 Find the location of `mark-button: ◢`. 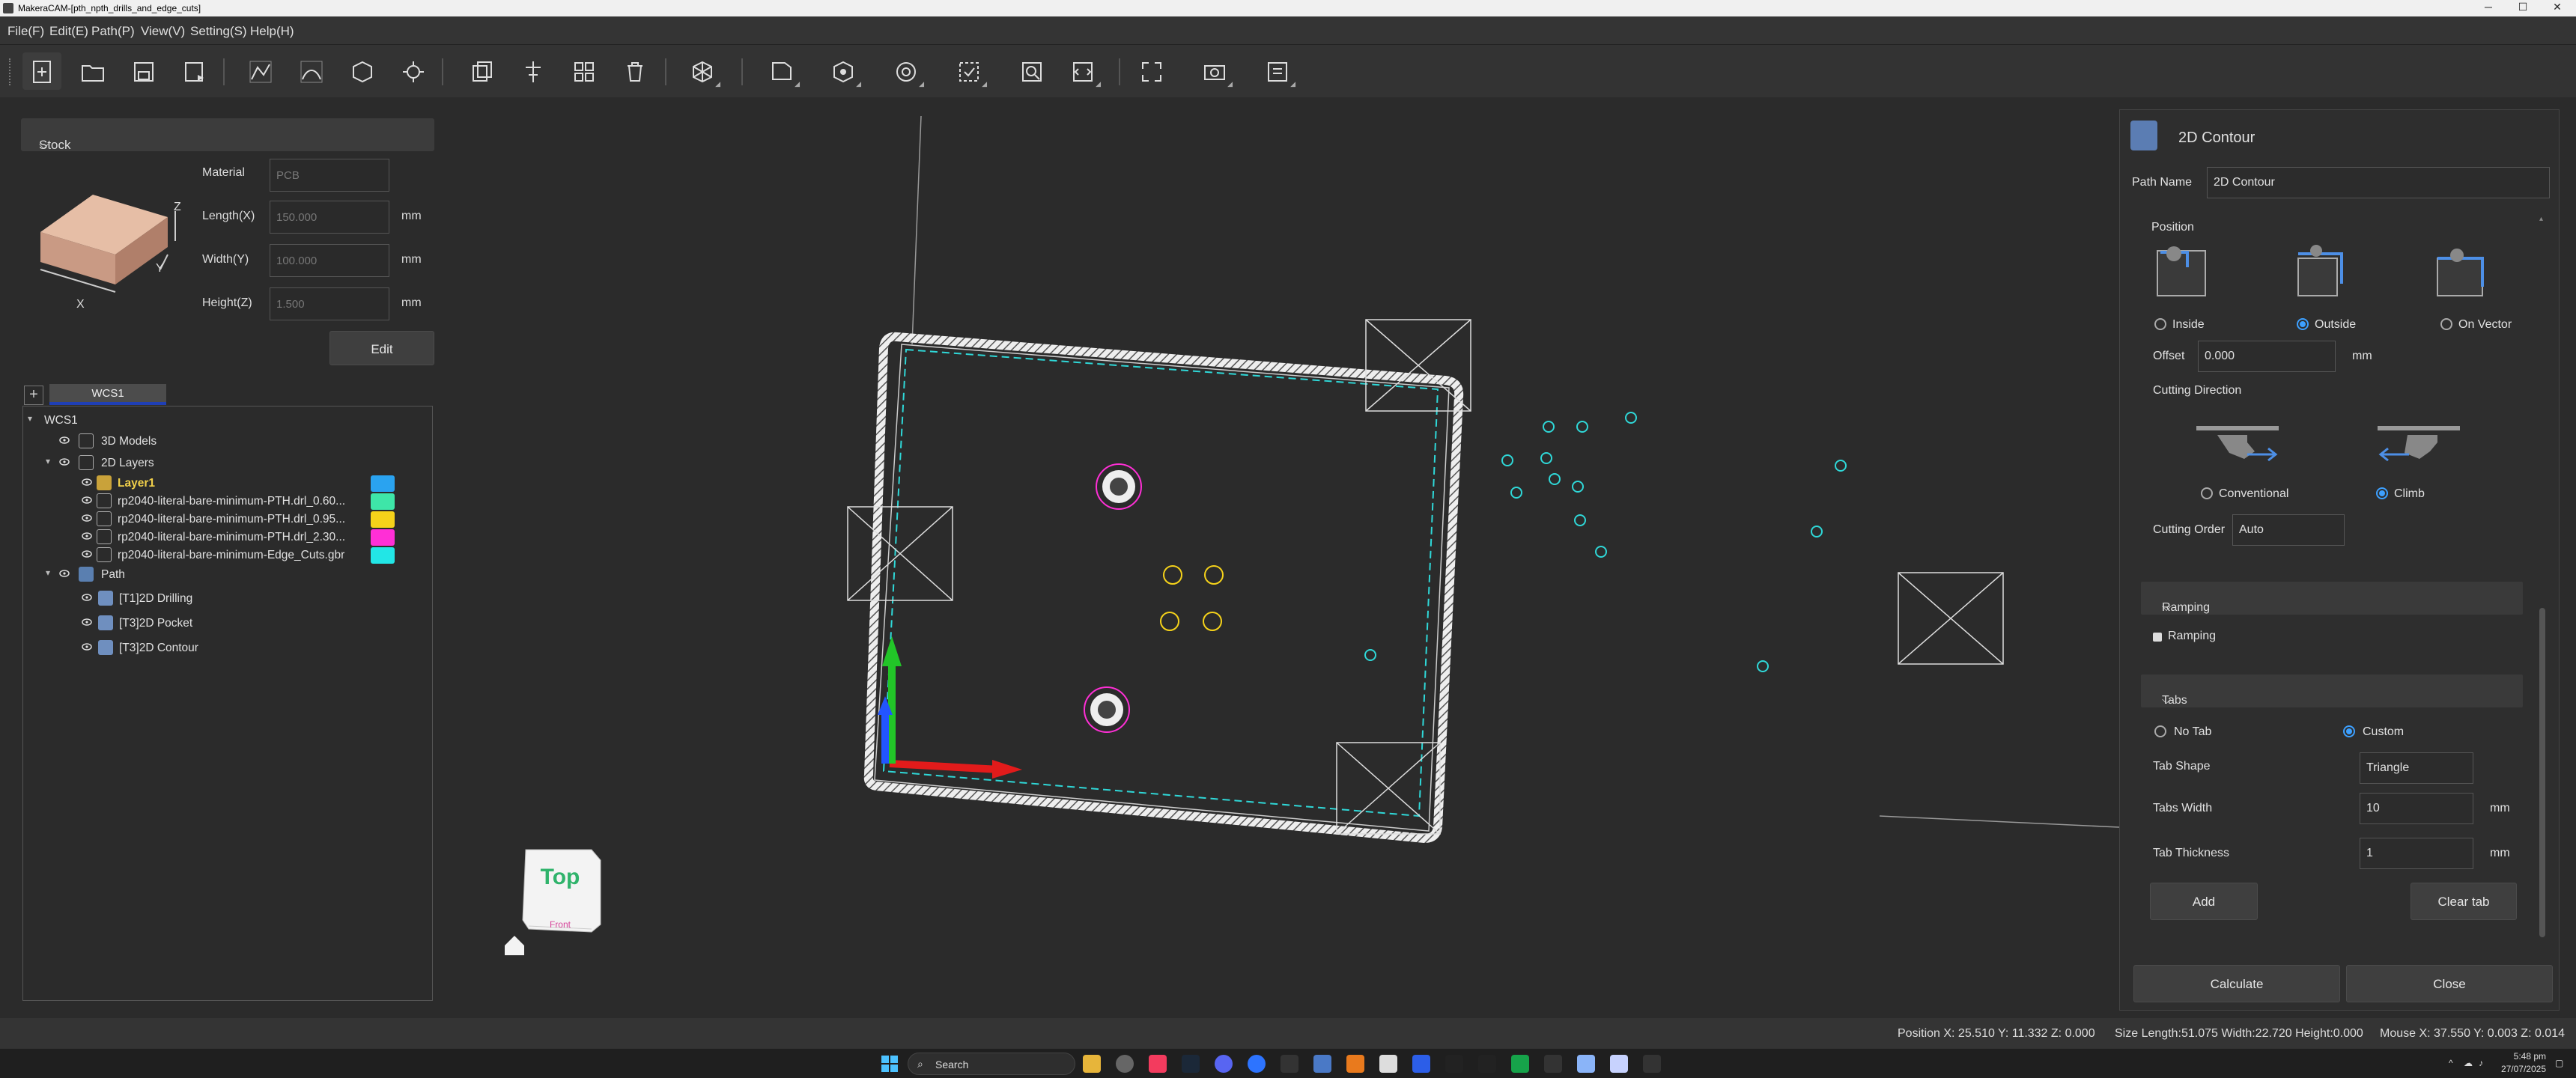

mark-button: ◢ is located at coordinates (969, 71).